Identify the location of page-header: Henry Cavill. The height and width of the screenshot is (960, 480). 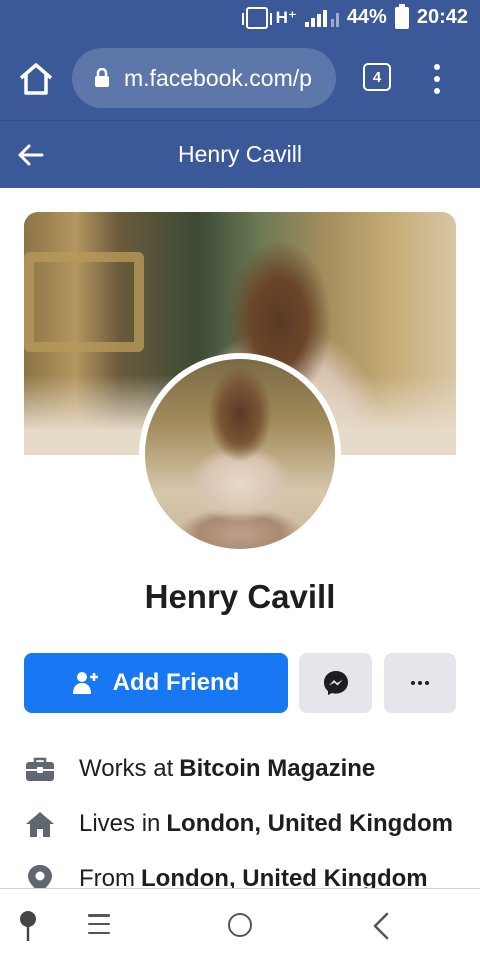
(240, 154).